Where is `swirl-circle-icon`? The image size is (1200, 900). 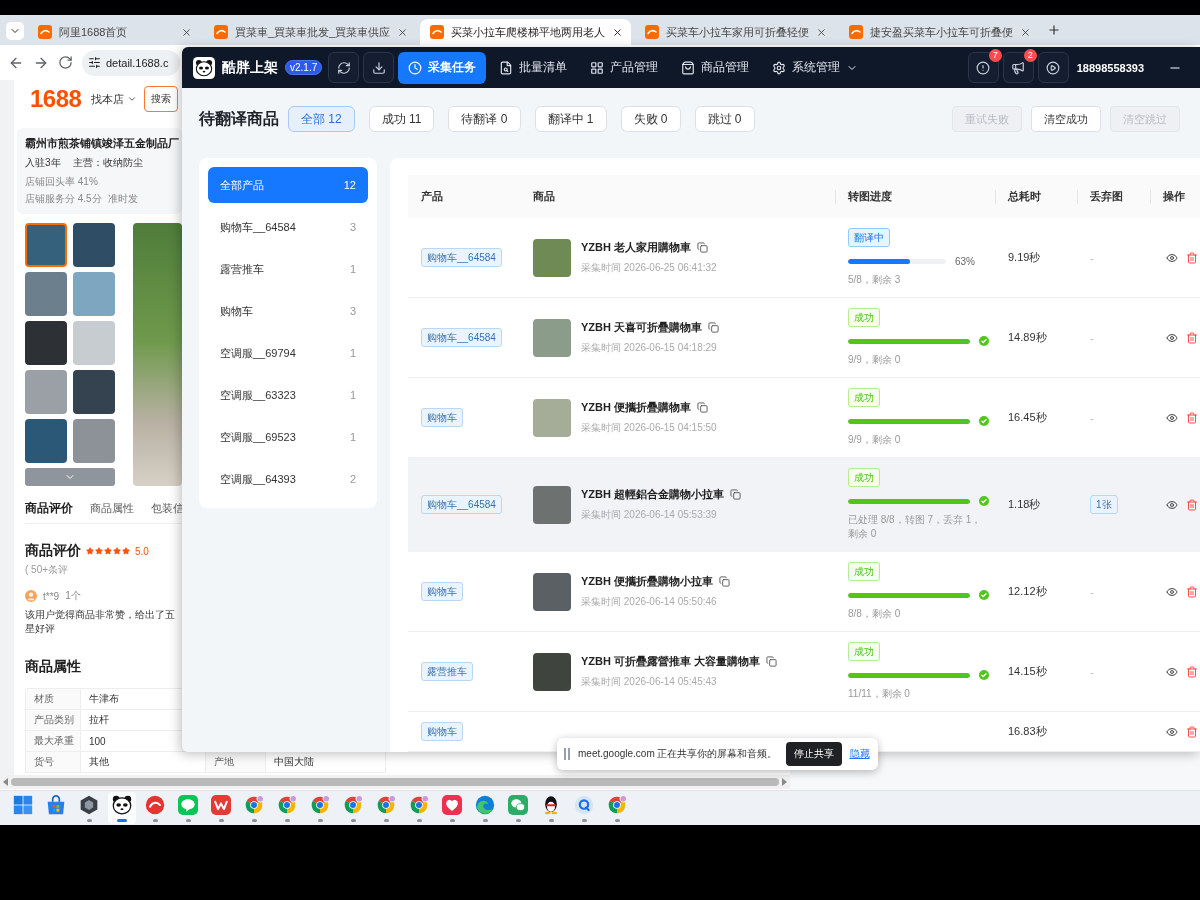
swirl-circle-icon is located at coordinates (485, 805).